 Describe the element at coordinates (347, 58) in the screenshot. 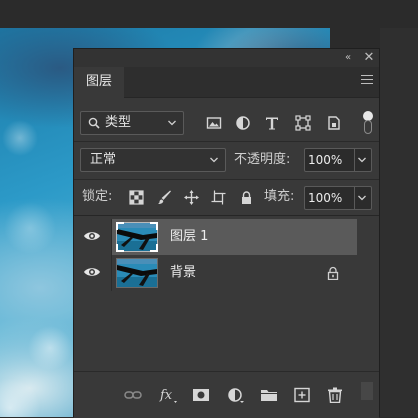

I see `collapse-panel-button: «` at that location.